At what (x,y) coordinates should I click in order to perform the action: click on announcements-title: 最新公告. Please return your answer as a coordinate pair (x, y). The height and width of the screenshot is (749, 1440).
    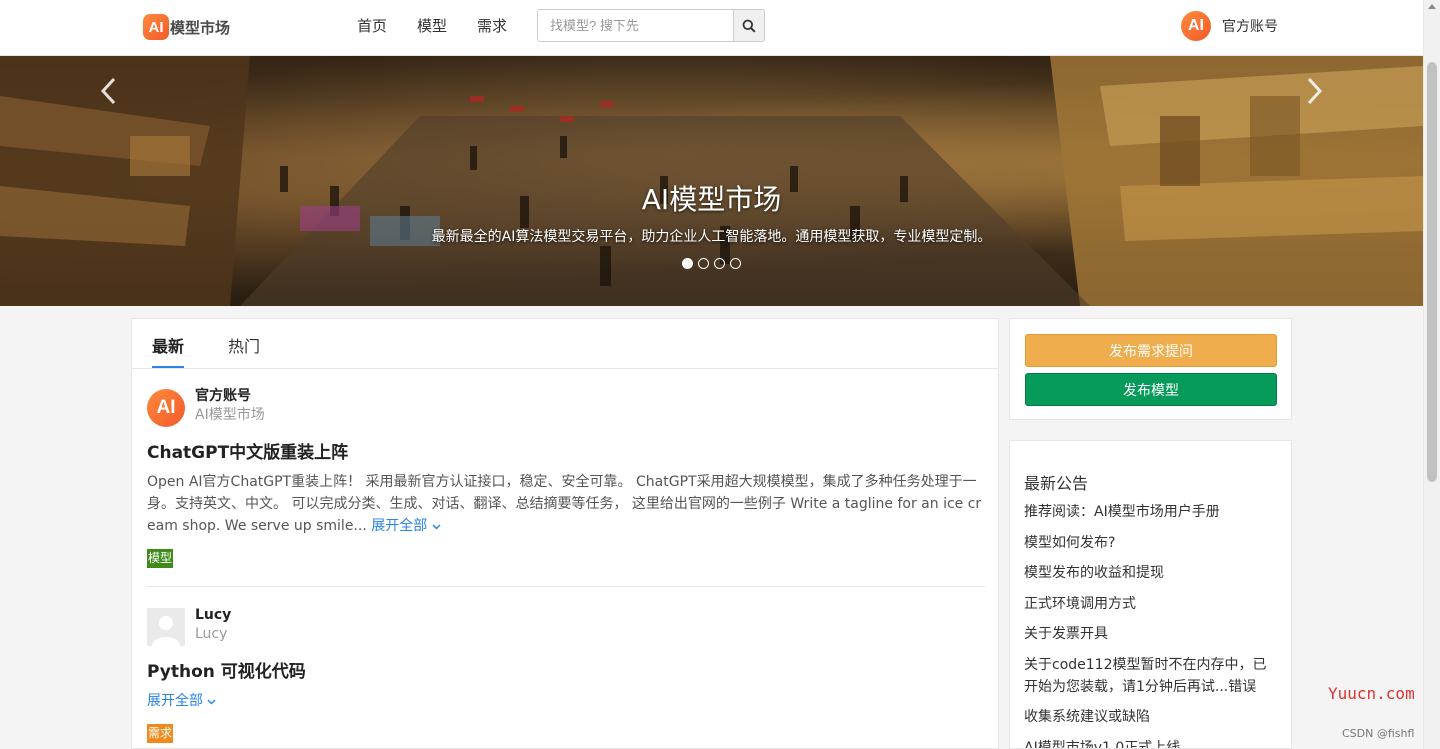
    Looking at the image, I should click on (1056, 483).